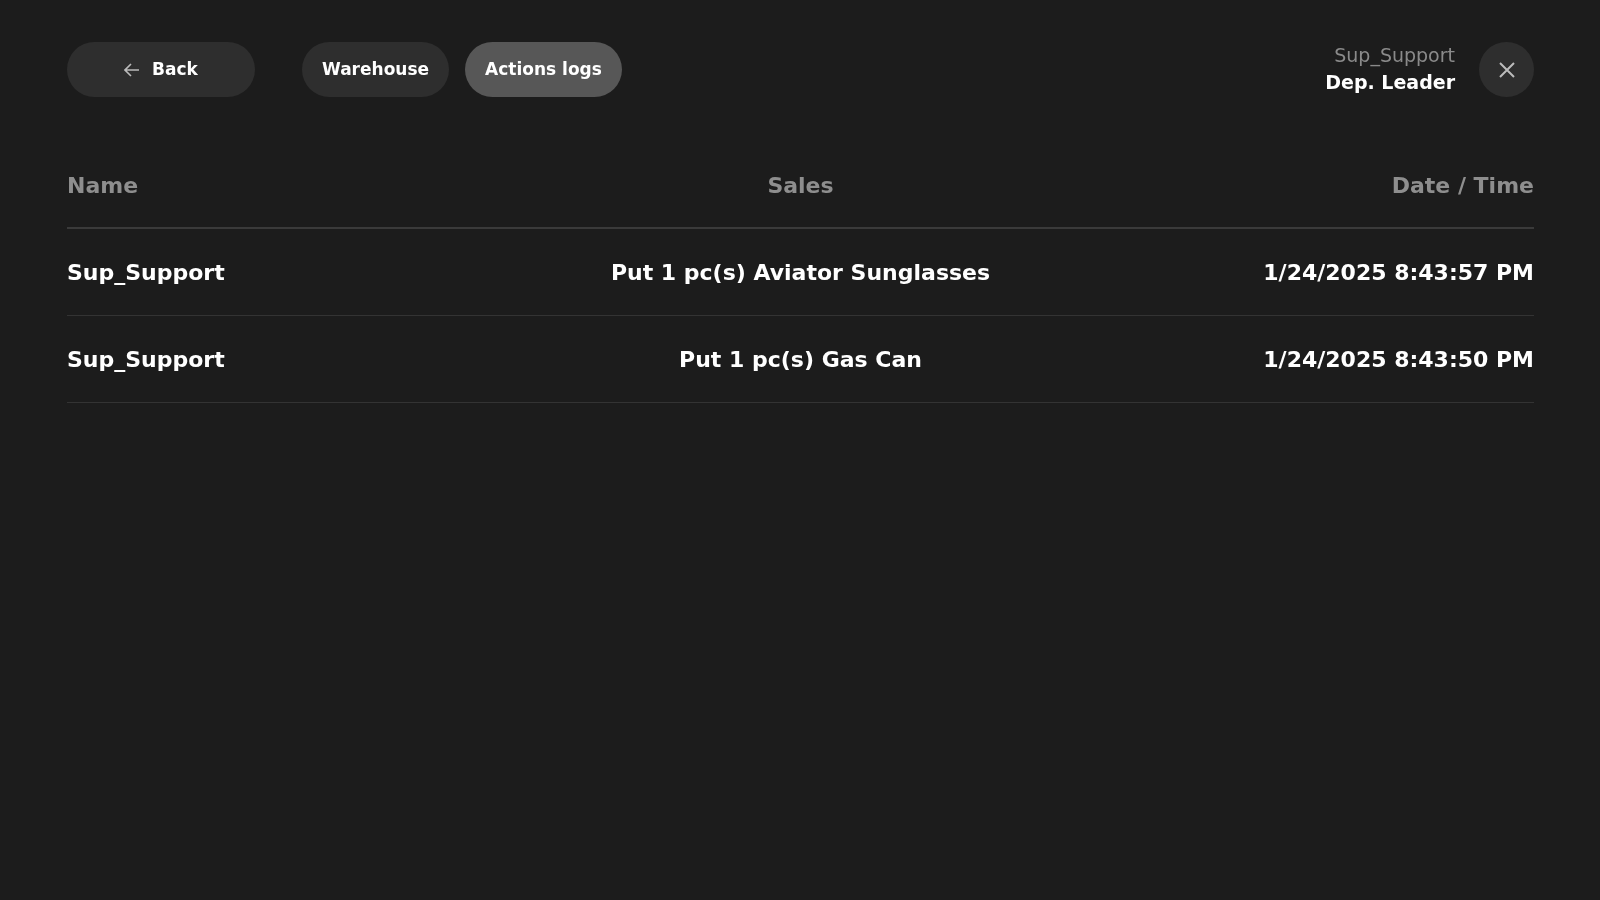 The image size is (1600, 900). What do you see at coordinates (1462, 185) in the screenshot?
I see `column-header: Date / Time` at bounding box center [1462, 185].